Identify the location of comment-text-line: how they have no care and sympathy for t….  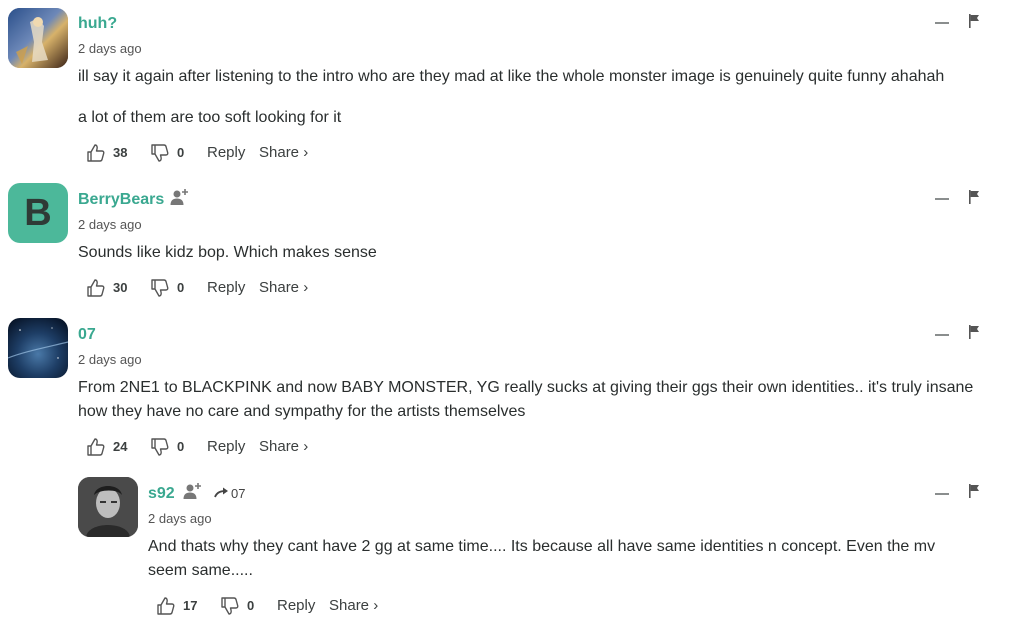
(302, 411).